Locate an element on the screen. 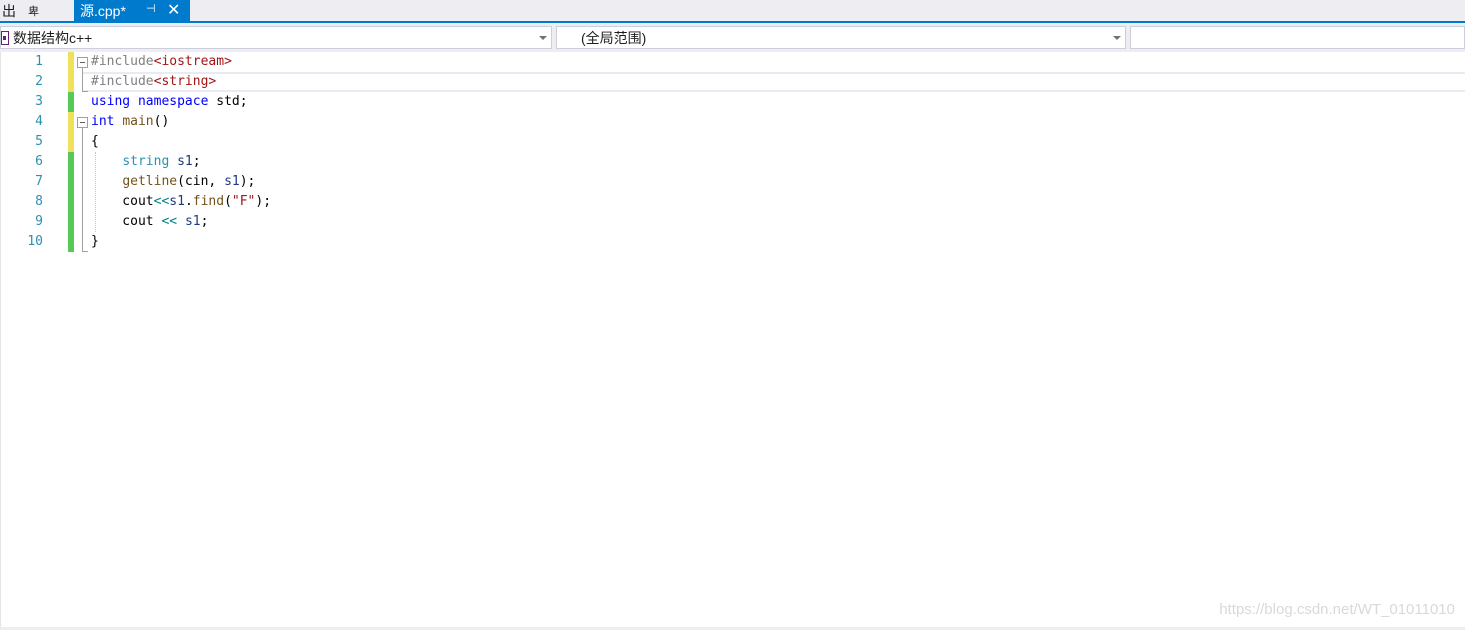 The width and height of the screenshot is (1465, 630). code-text: using namespace std; is located at coordinates (169, 101).